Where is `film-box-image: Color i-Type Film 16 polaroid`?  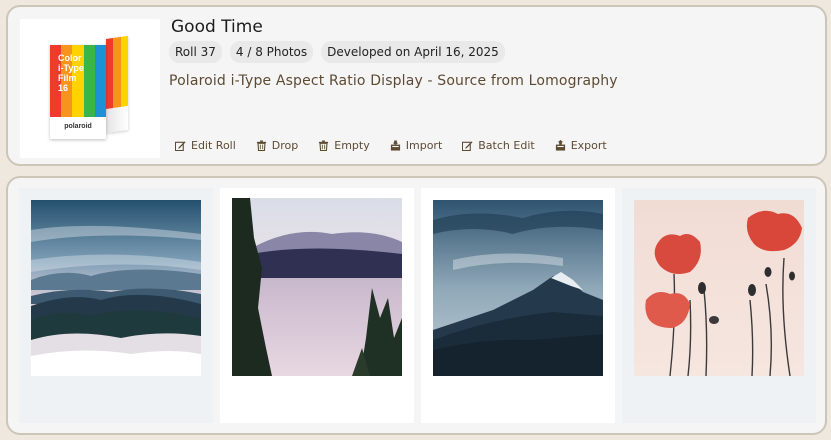 film-box-image: Color i-Type Film 16 polaroid is located at coordinates (90, 88).